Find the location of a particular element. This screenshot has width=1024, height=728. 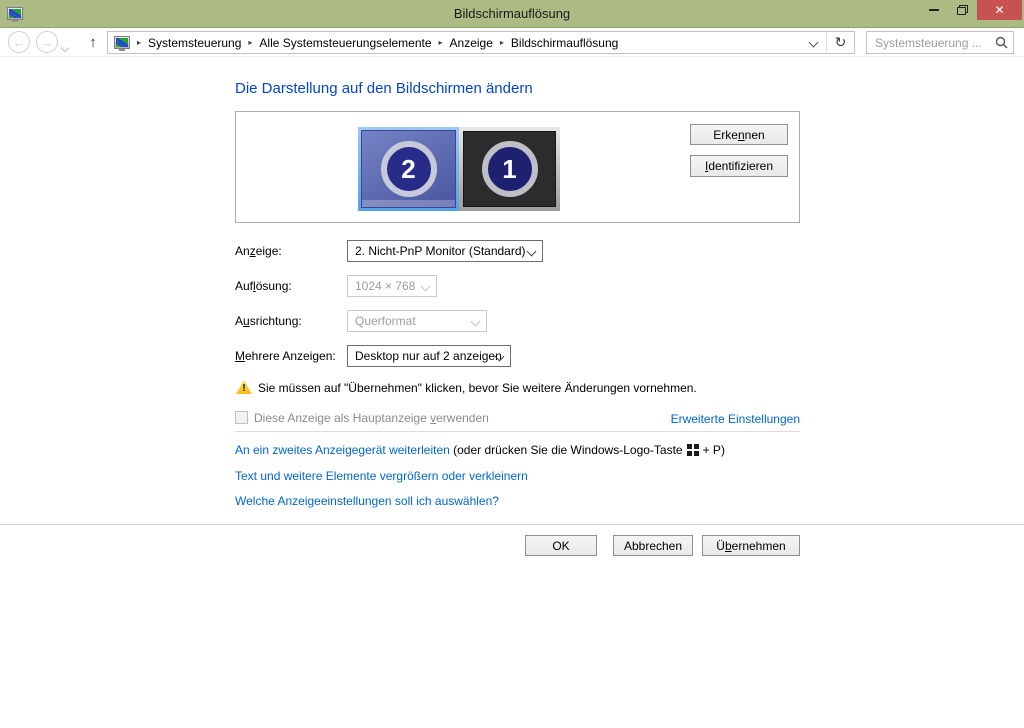

display-dropdown-value: 2. Nicht-PnP Monitor (Standard) is located at coordinates (440, 251).